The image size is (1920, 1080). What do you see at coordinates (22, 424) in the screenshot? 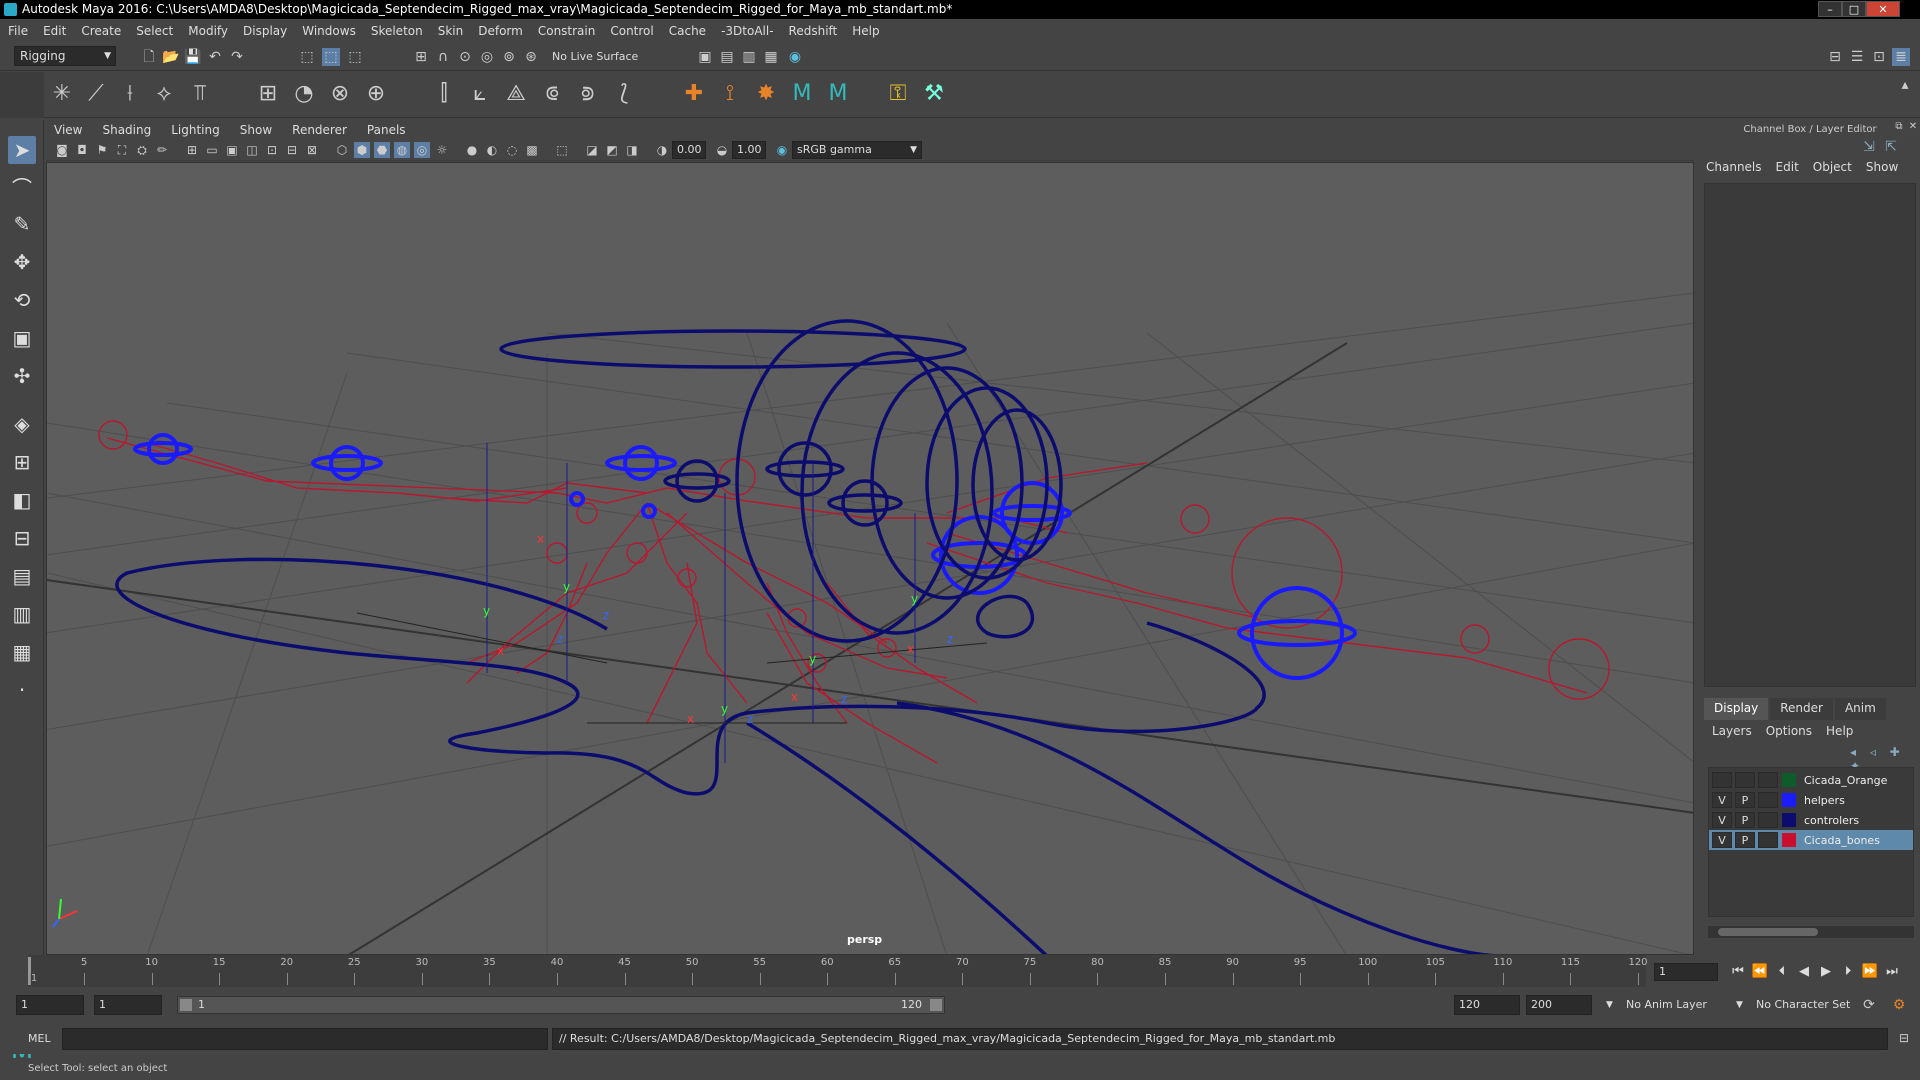
I see `single-perspective-layout-icon: ◈` at bounding box center [22, 424].